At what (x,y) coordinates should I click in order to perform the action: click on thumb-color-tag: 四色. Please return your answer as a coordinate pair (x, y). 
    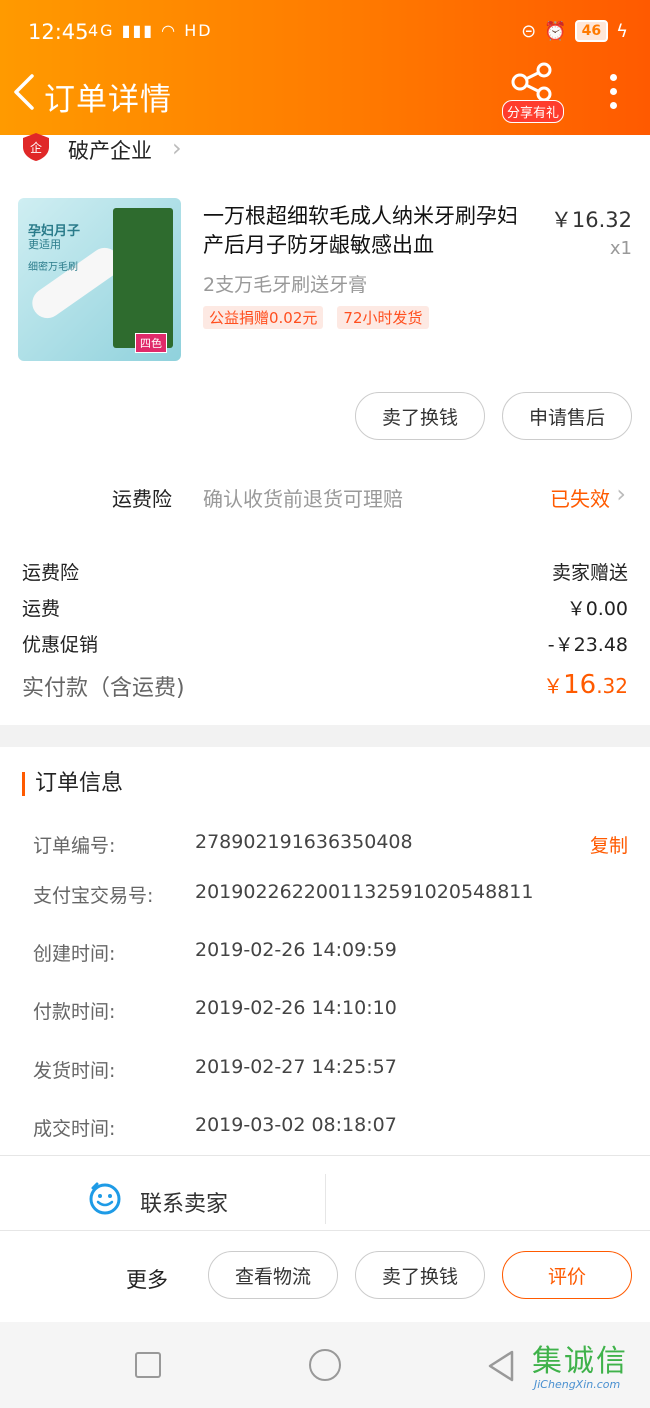
    Looking at the image, I should click on (151, 343).